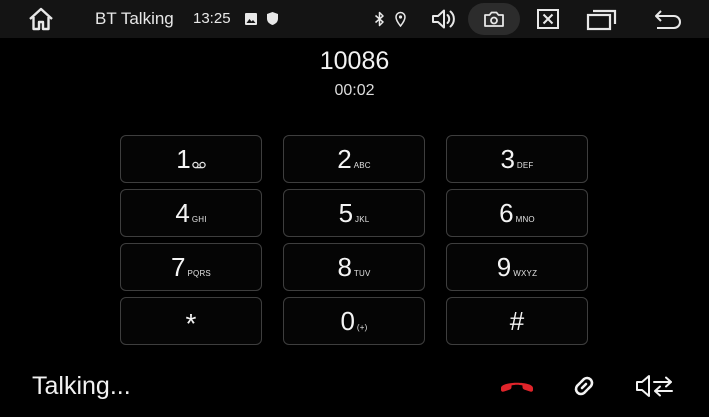 This screenshot has height=417, width=709. Describe the element at coordinates (517, 159) in the screenshot. I see `key-3: 3 DEF` at that location.